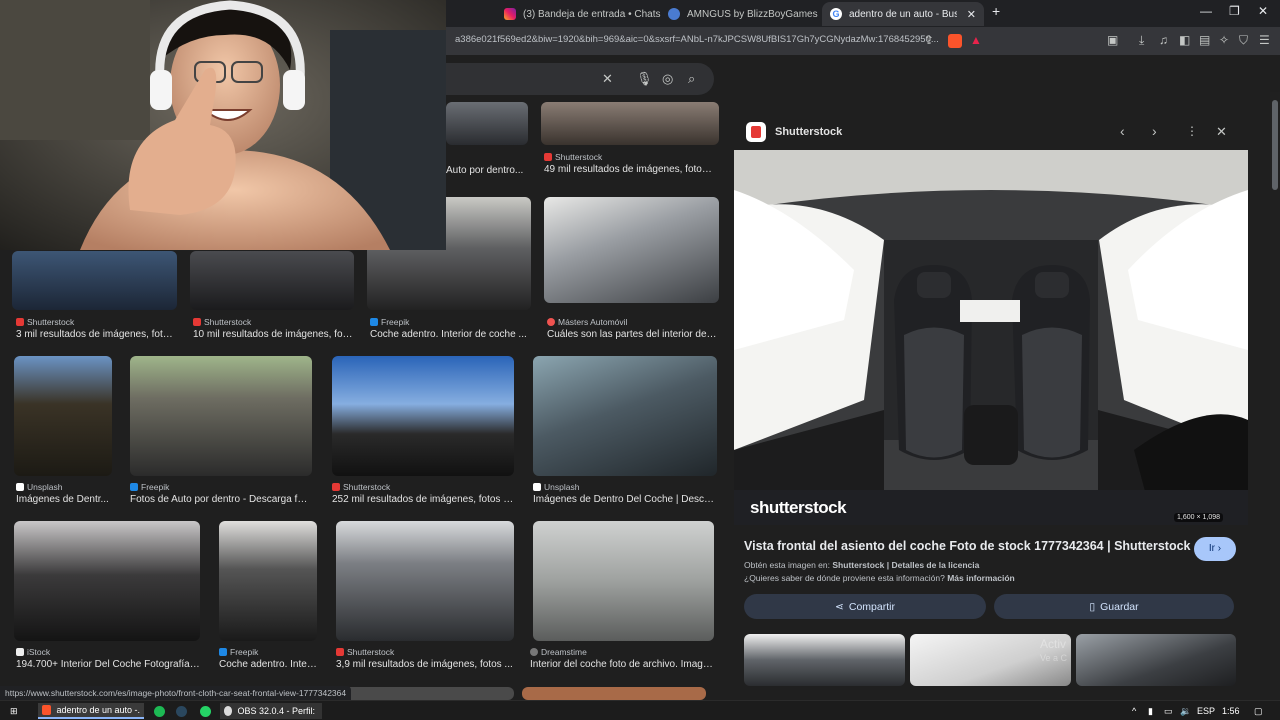  What do you see at coordinates (644, 79) in the screenshot?
I see `mic-icon: 🎙` at bounding box center [644, 79].